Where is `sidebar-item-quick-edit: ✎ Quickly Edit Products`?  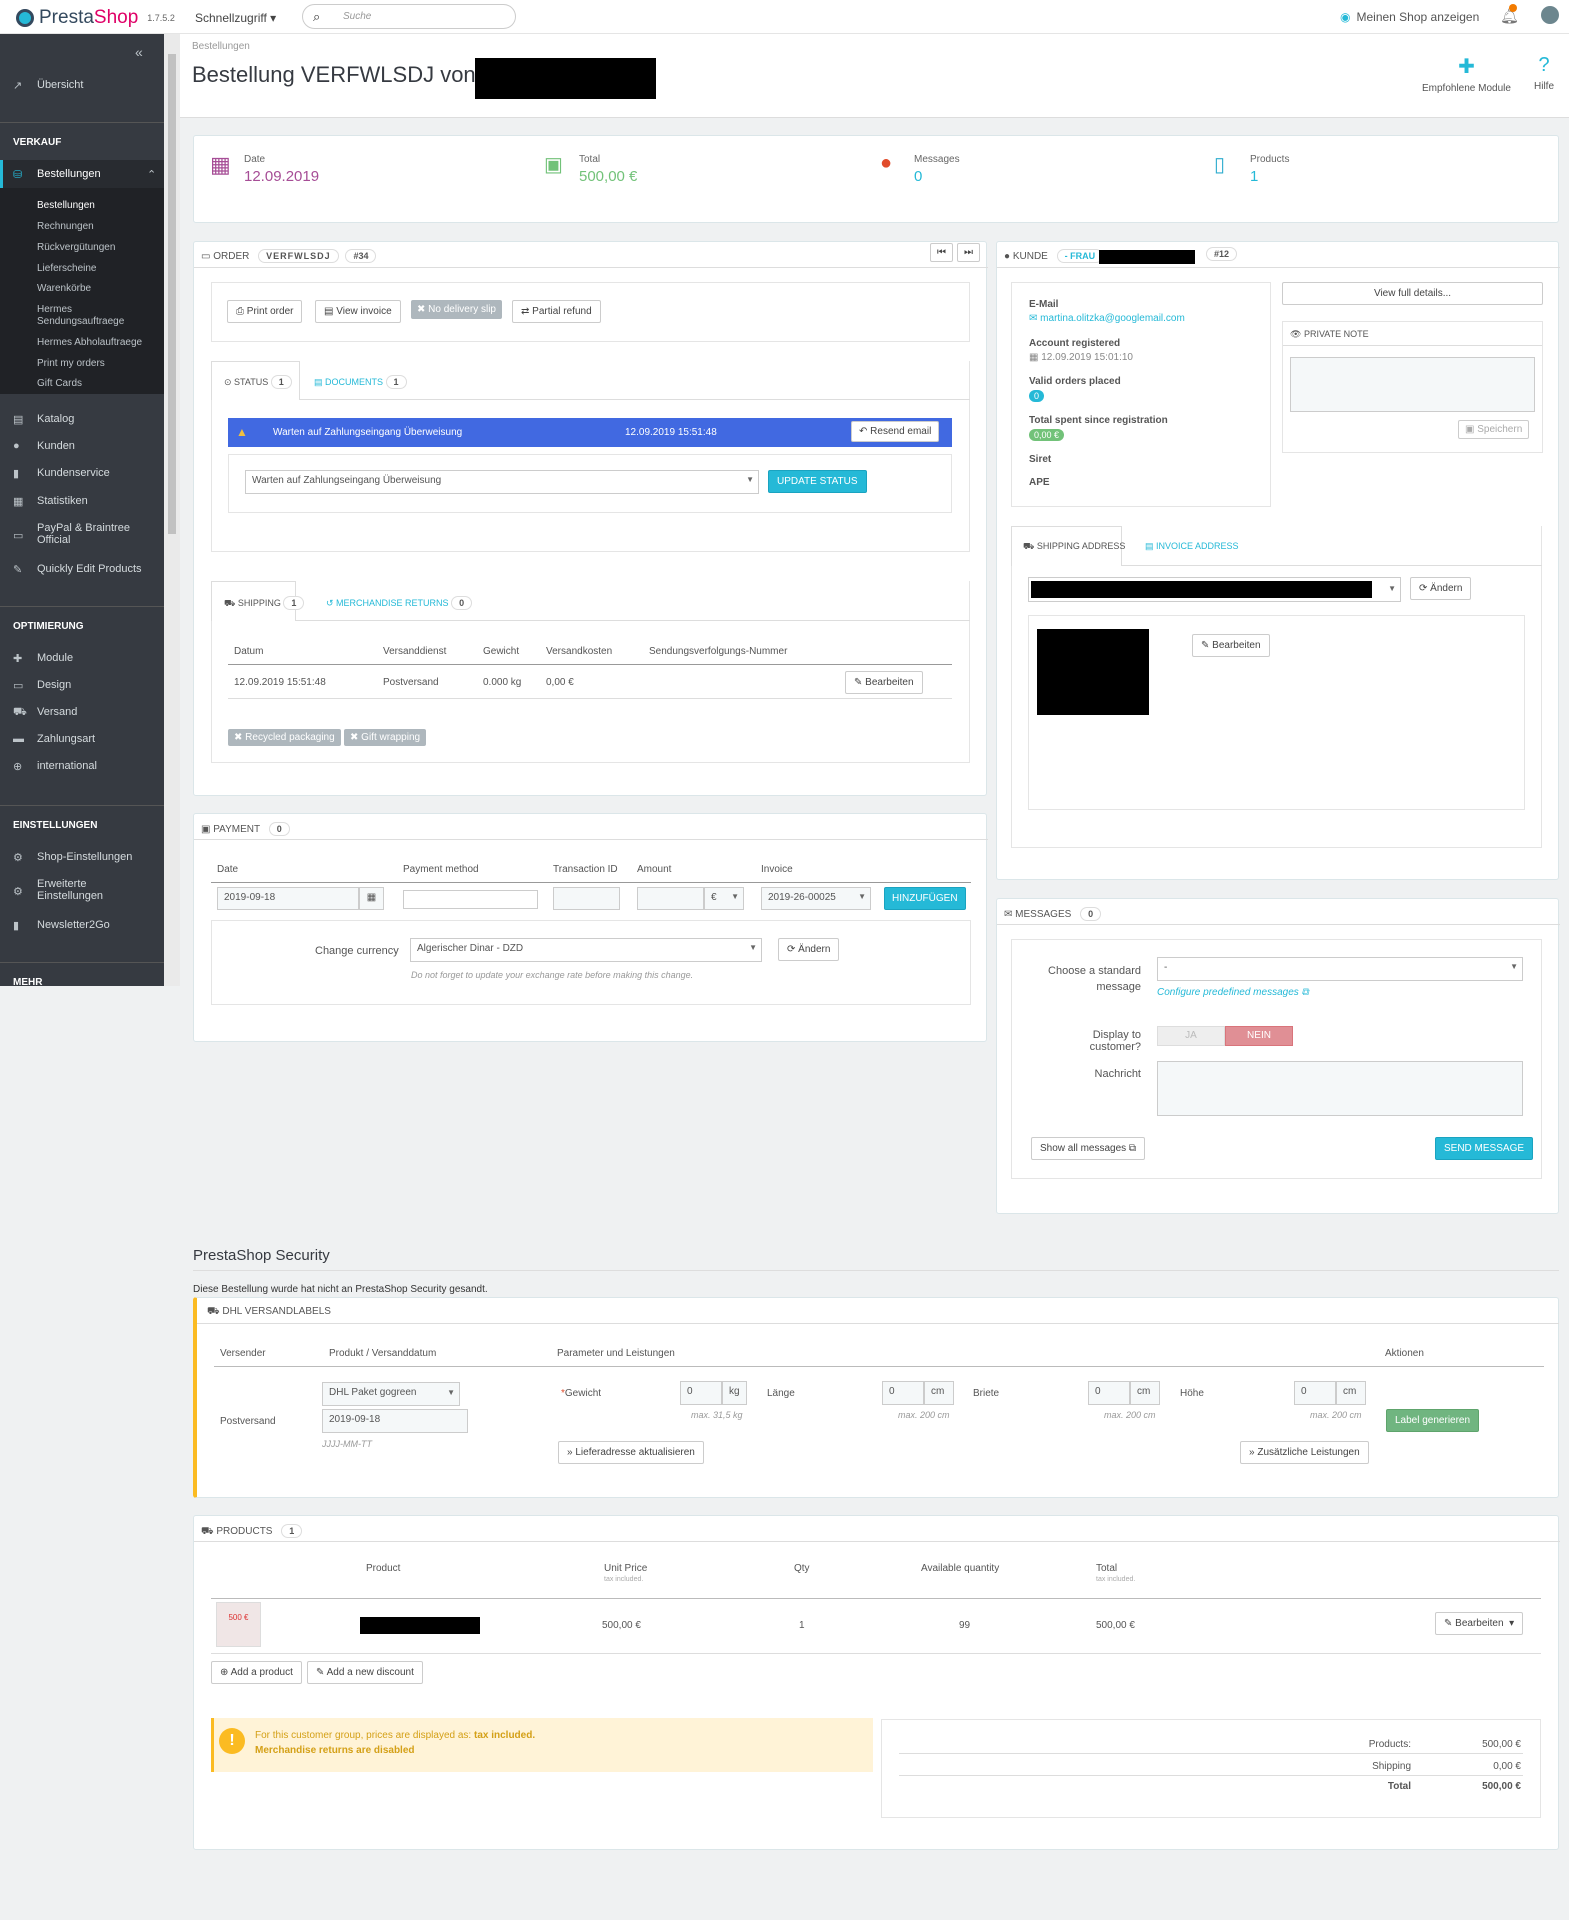
sidebar-item-quick-edit: ✎ Quickly Edit Products is located at coordinates (82, 569).